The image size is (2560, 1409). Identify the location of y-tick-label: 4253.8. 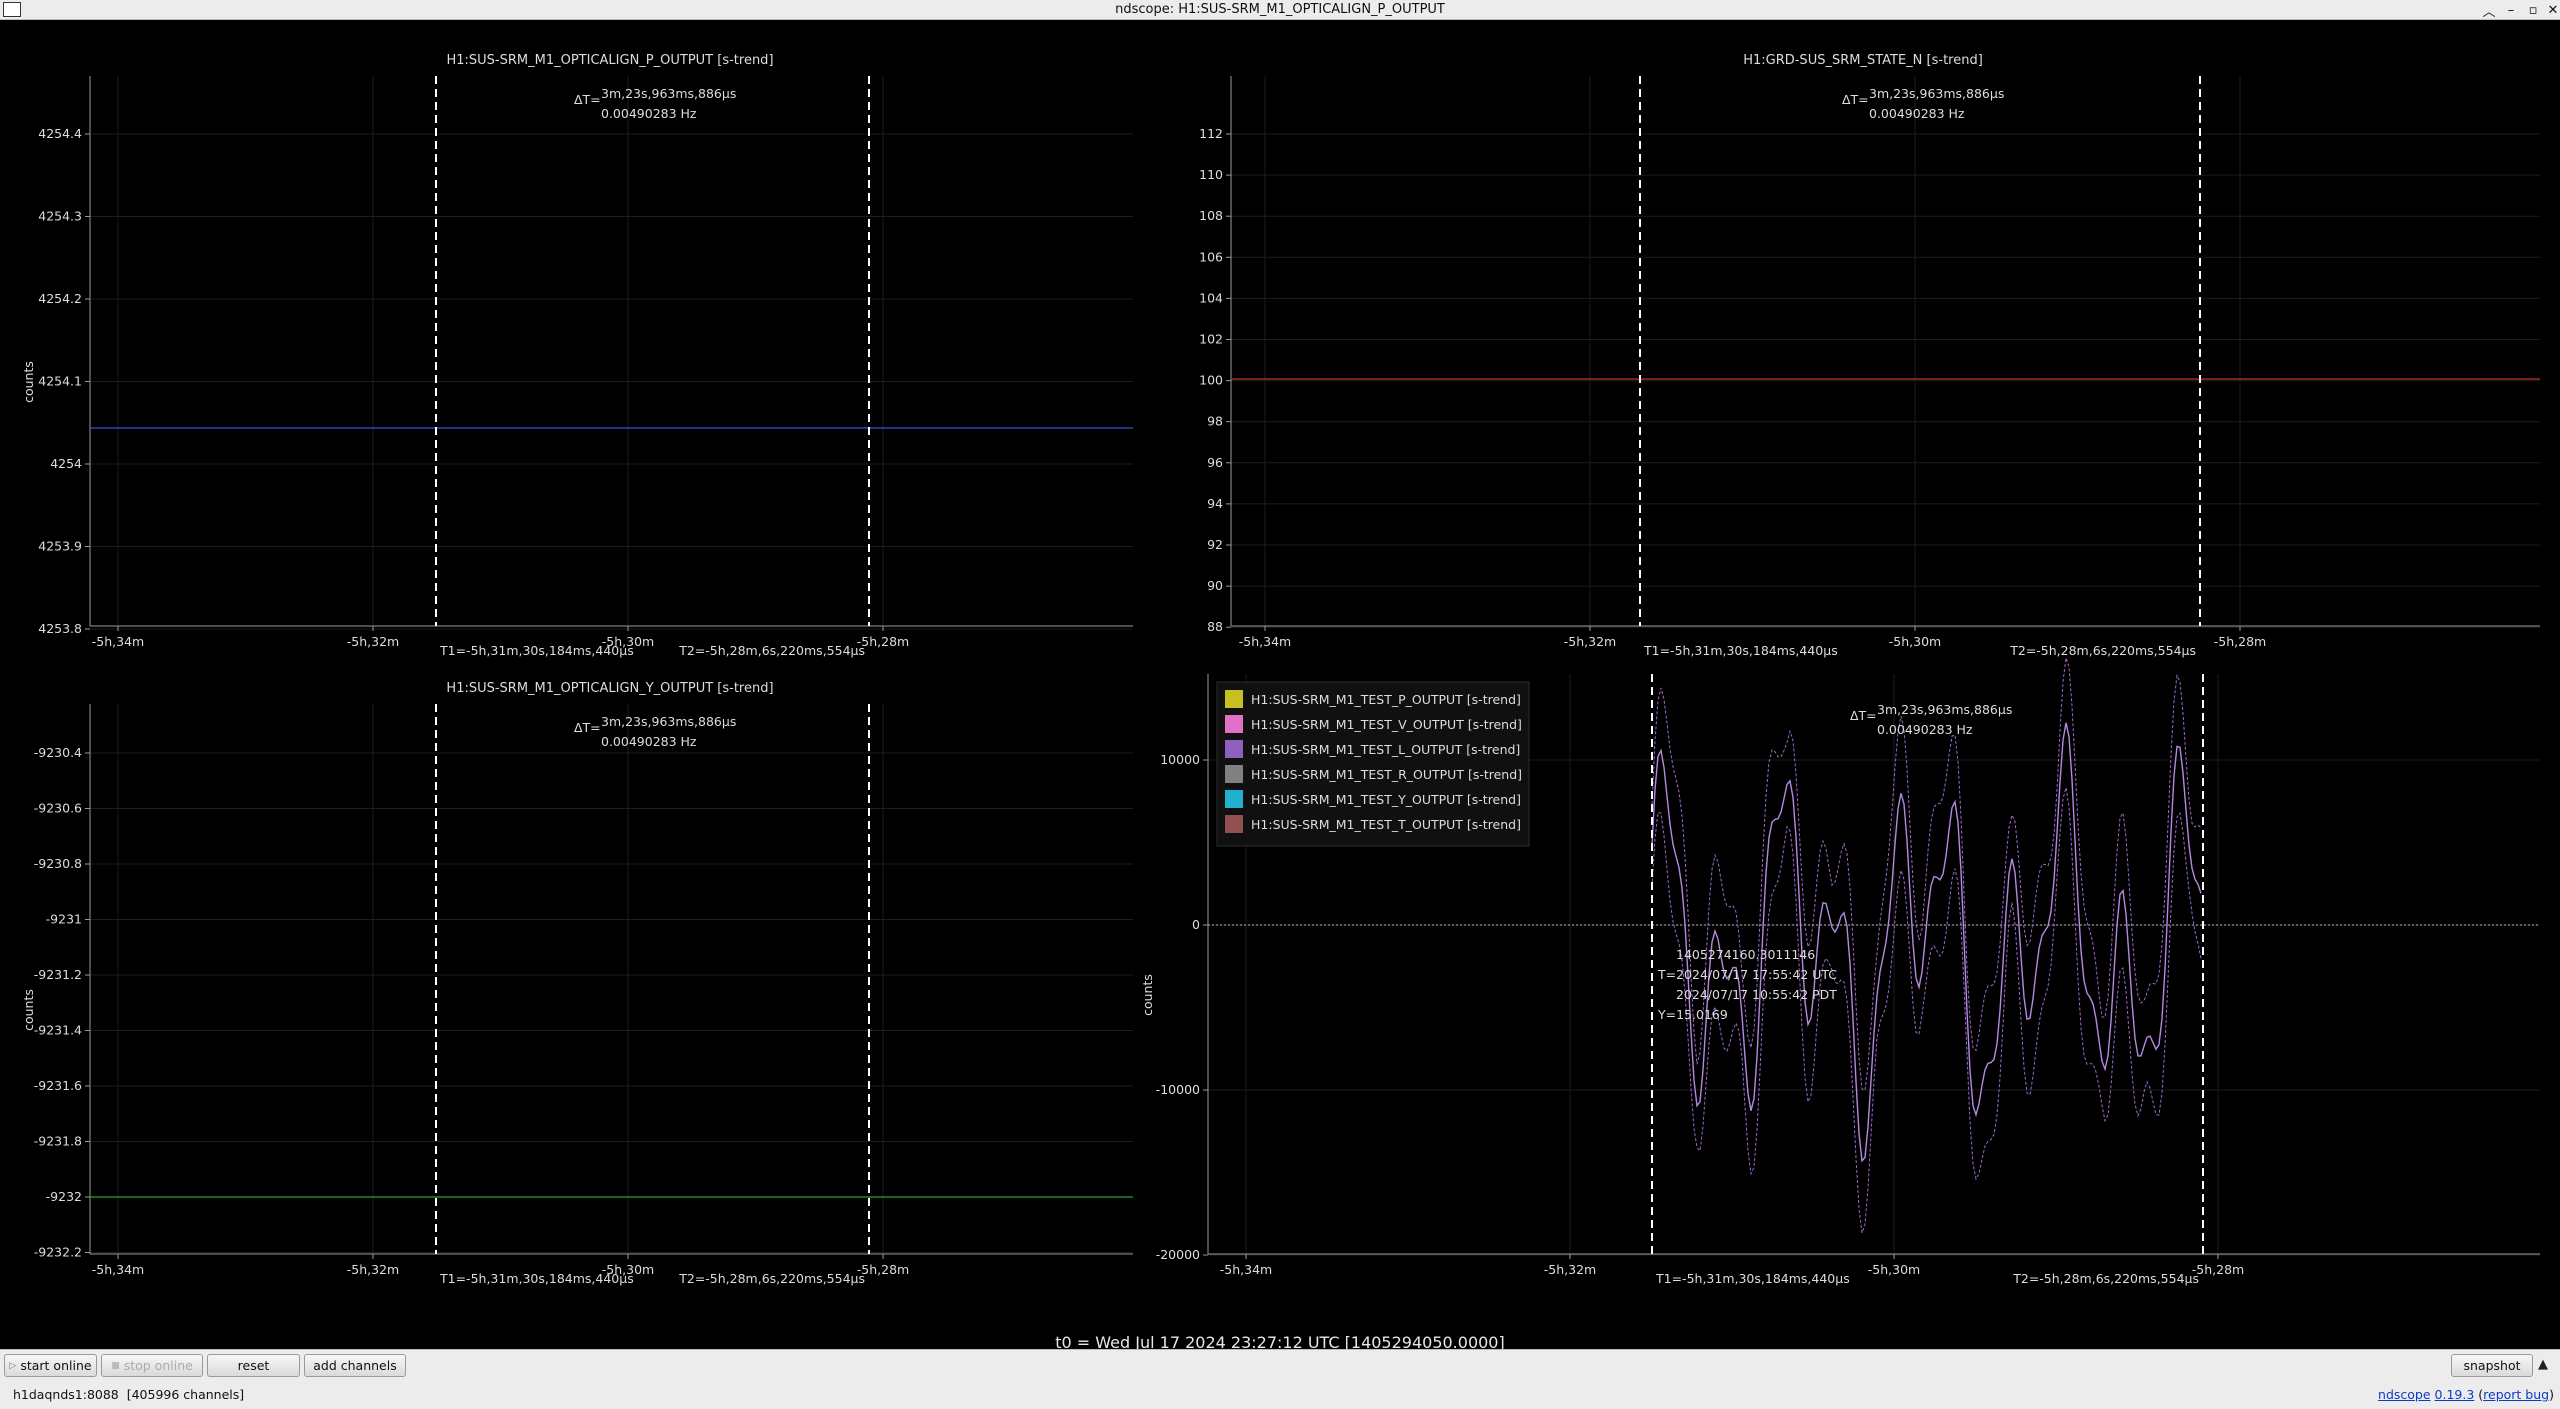
(60, 628).